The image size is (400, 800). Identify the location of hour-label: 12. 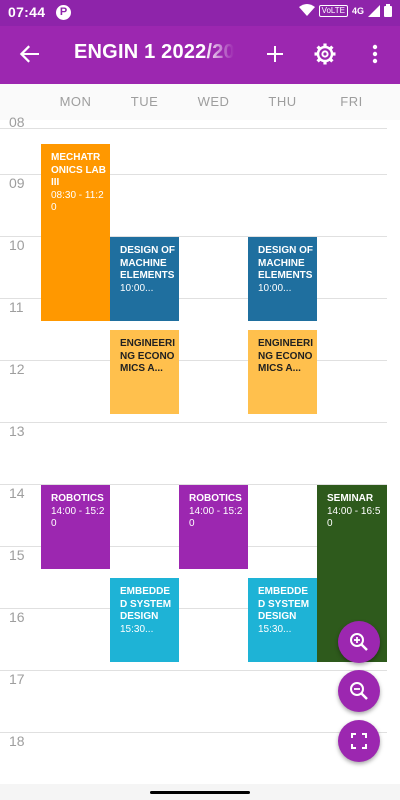
(17, 369).